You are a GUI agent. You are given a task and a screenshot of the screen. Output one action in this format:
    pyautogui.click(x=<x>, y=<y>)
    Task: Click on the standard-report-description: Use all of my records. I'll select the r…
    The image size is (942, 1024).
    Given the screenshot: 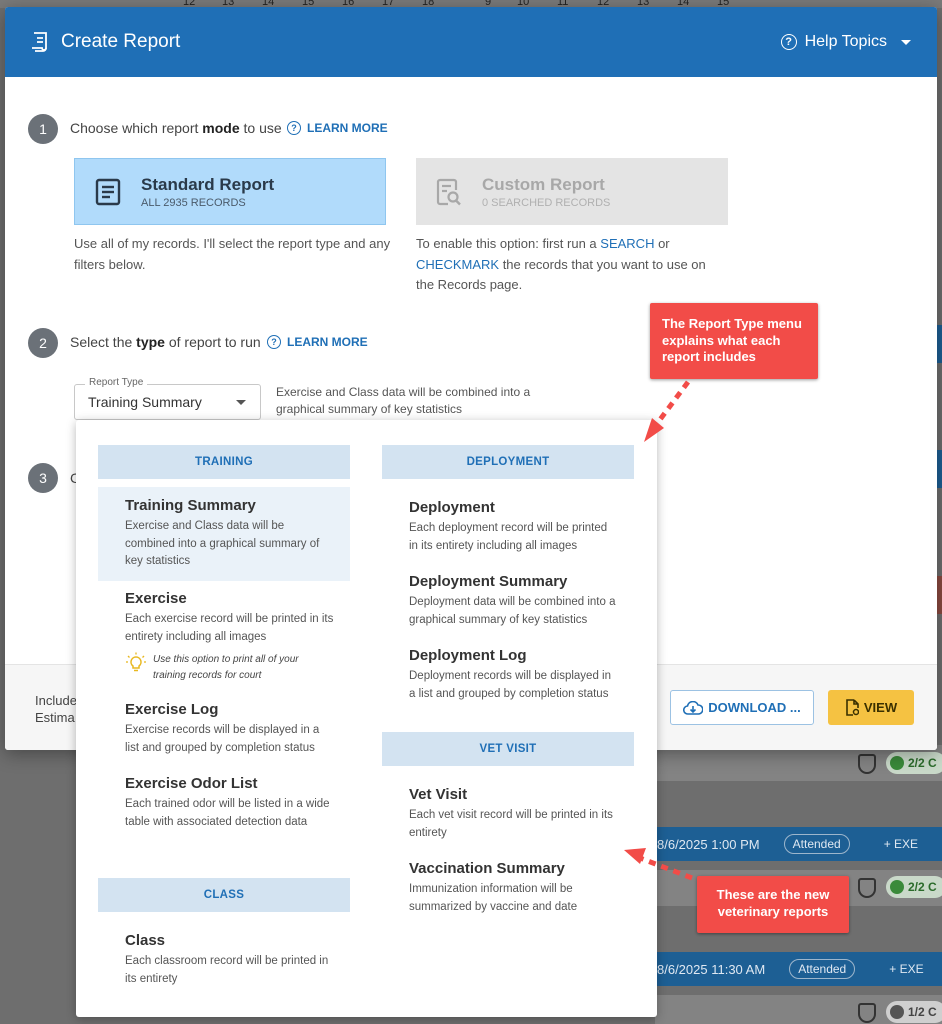 What is the action you would take?
    pyautogui.click(x=232, y=254)
    